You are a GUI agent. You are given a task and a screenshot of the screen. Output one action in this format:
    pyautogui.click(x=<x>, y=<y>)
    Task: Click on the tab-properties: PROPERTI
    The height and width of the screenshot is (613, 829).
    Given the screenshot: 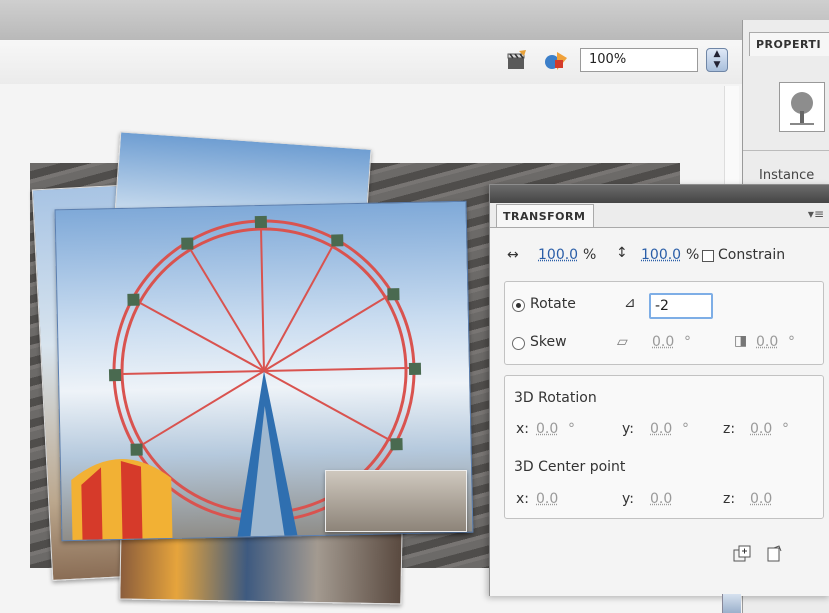 What is the action you would take?
    pyautogui.click(x=789, y=44)
    